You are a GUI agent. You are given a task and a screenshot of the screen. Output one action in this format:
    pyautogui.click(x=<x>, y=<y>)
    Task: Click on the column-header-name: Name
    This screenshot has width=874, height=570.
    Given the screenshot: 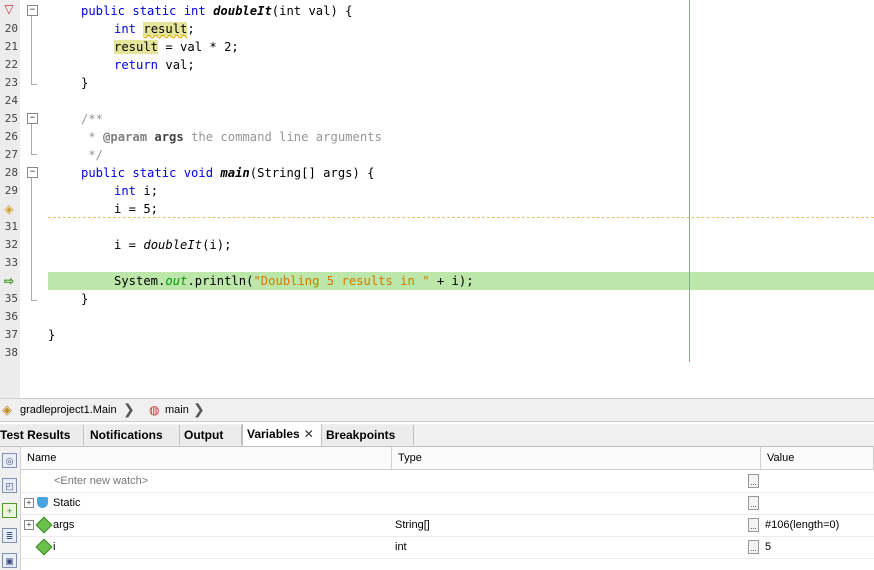 What is the action you would take?
    pyautogui.click(x=206, y=458)
    